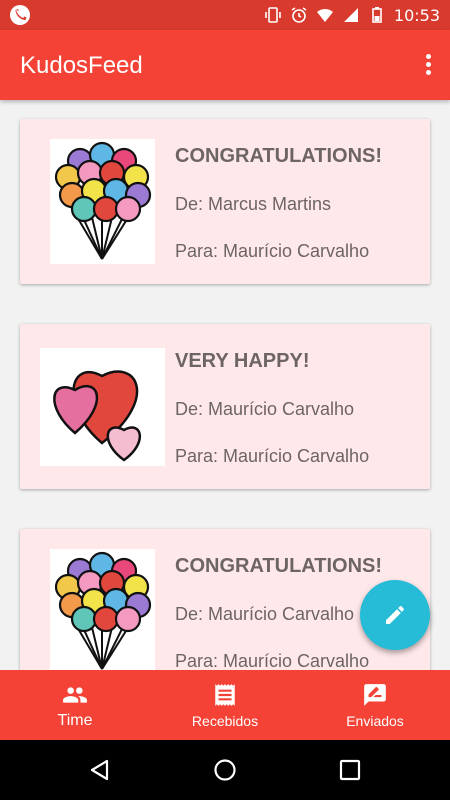 This screenshot has width=450, height=800. What do you see at coordinates (375, 695) in the screenshot?
I see `feedback-icon` at bounding box center [375, 695].